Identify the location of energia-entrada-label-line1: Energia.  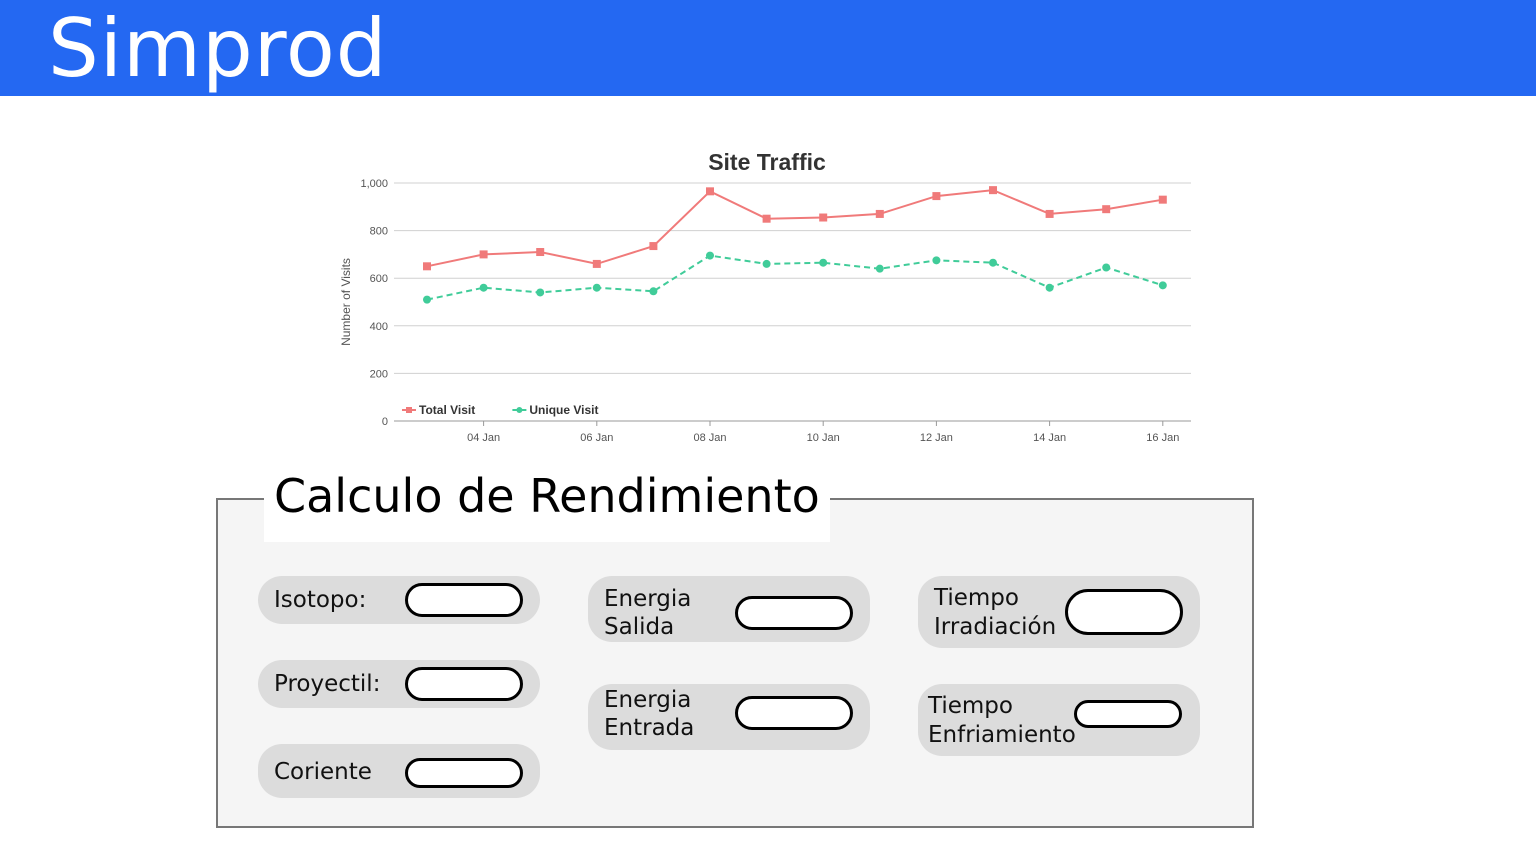
(648, 700).